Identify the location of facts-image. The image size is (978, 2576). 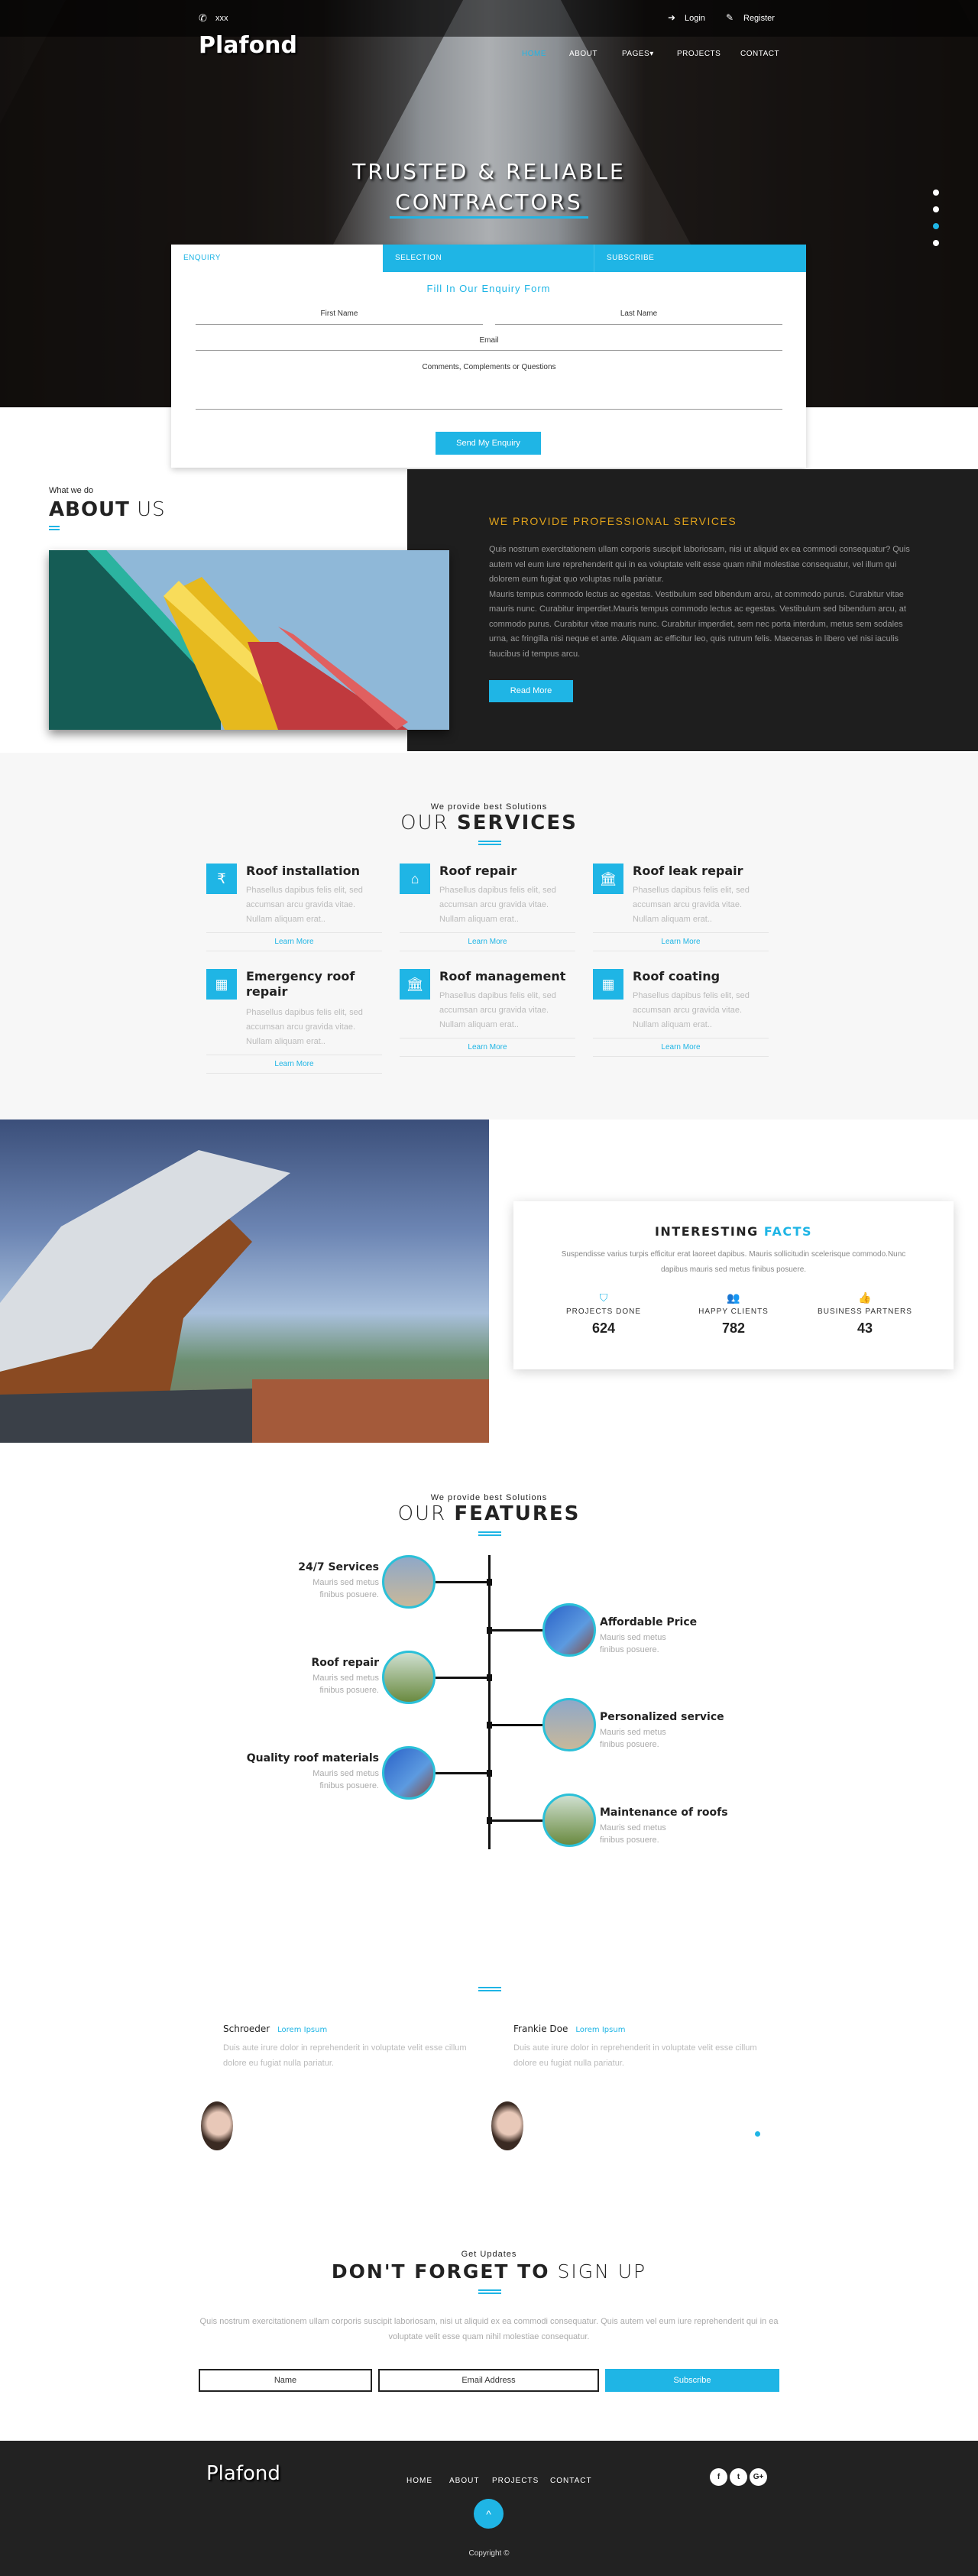
(244, 1281).